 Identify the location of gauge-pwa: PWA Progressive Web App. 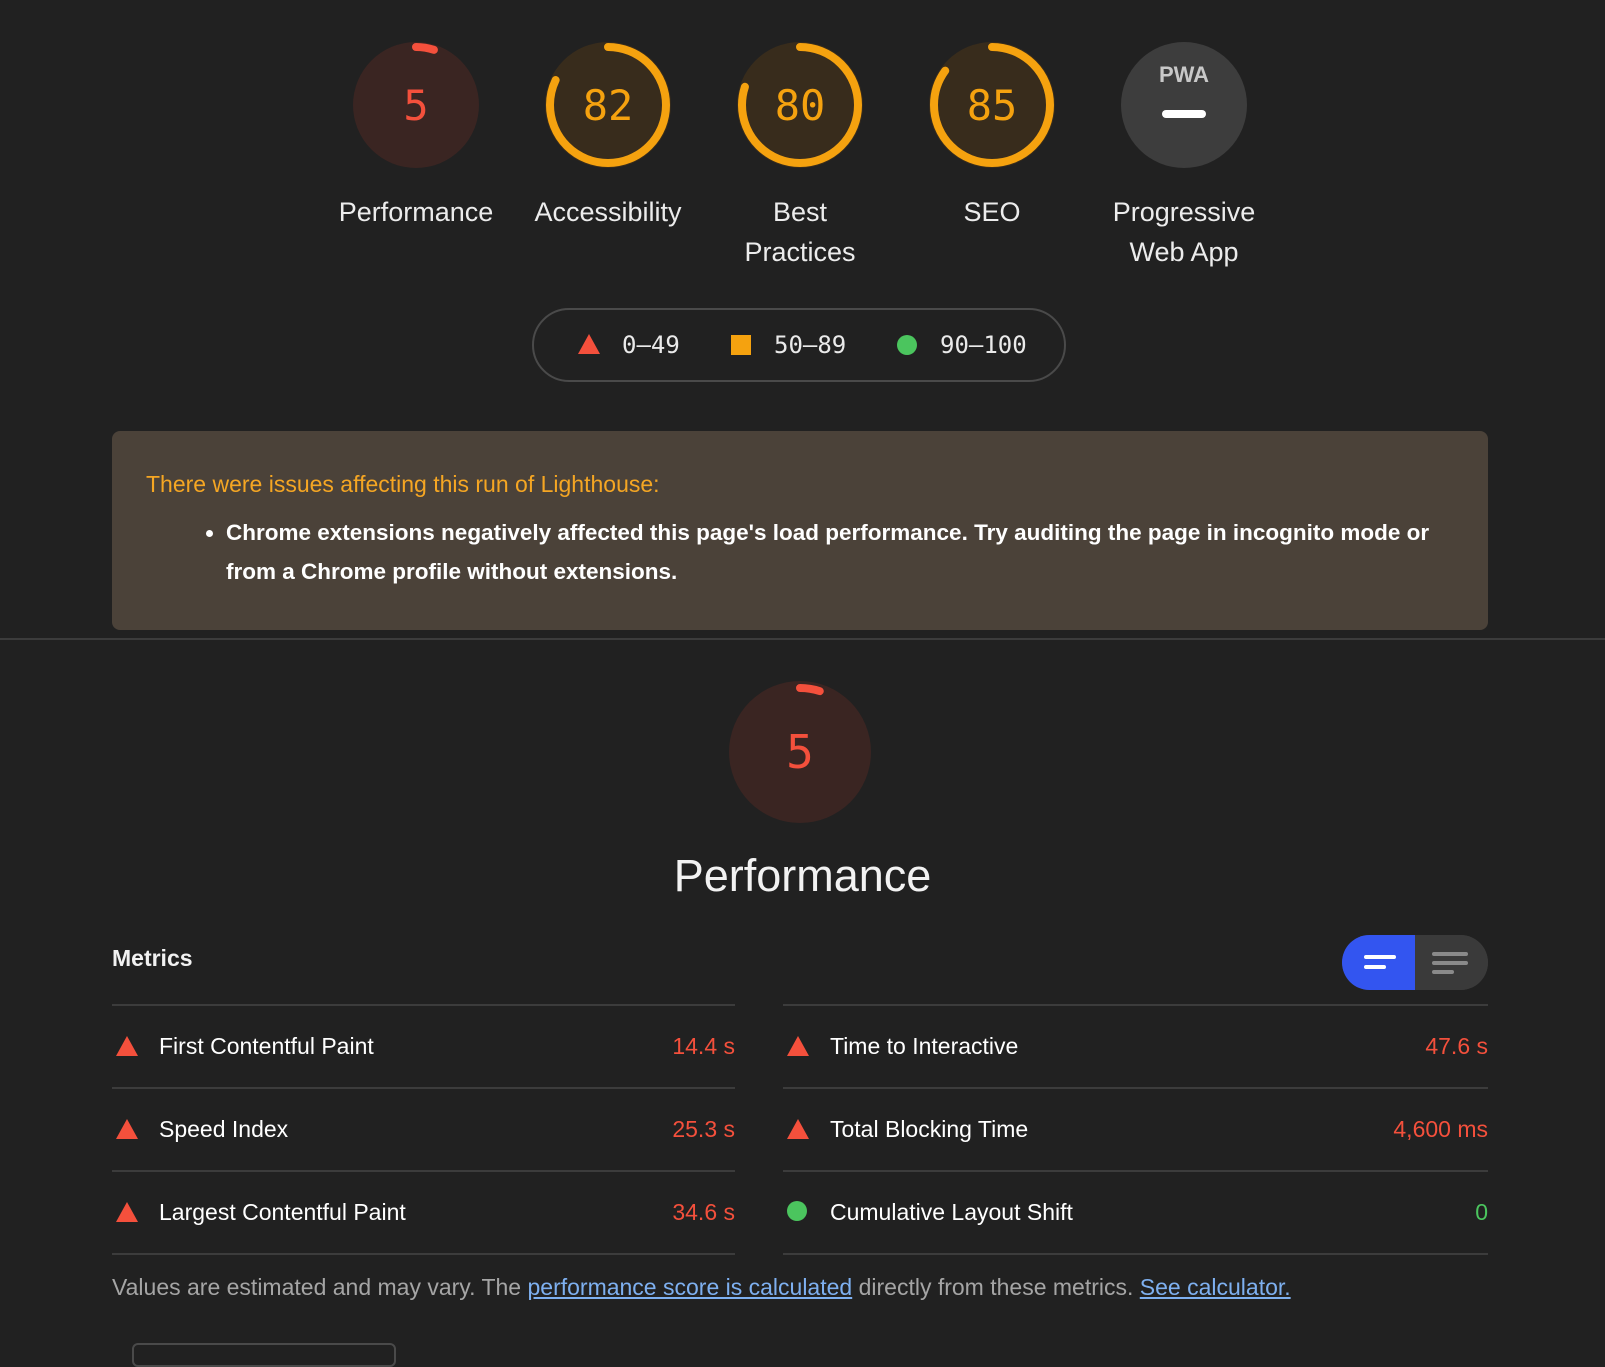
(1184, 156).